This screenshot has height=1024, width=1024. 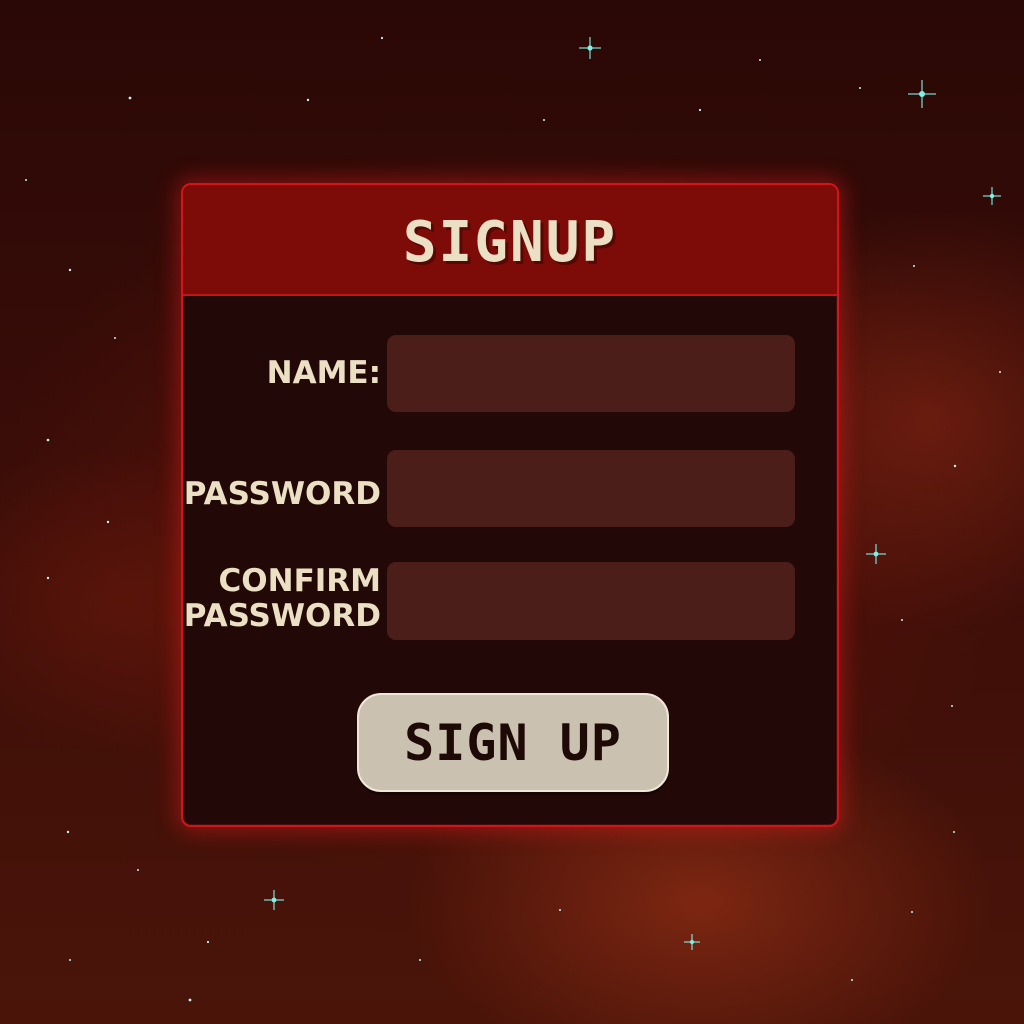 I want to click on password-input, so click(x=591, y=488).